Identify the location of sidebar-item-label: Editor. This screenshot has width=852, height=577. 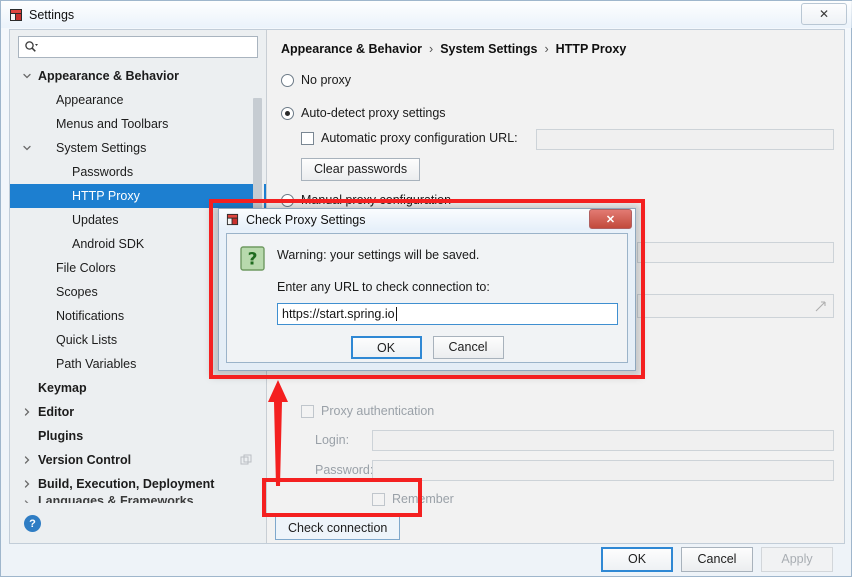
(56, 412).